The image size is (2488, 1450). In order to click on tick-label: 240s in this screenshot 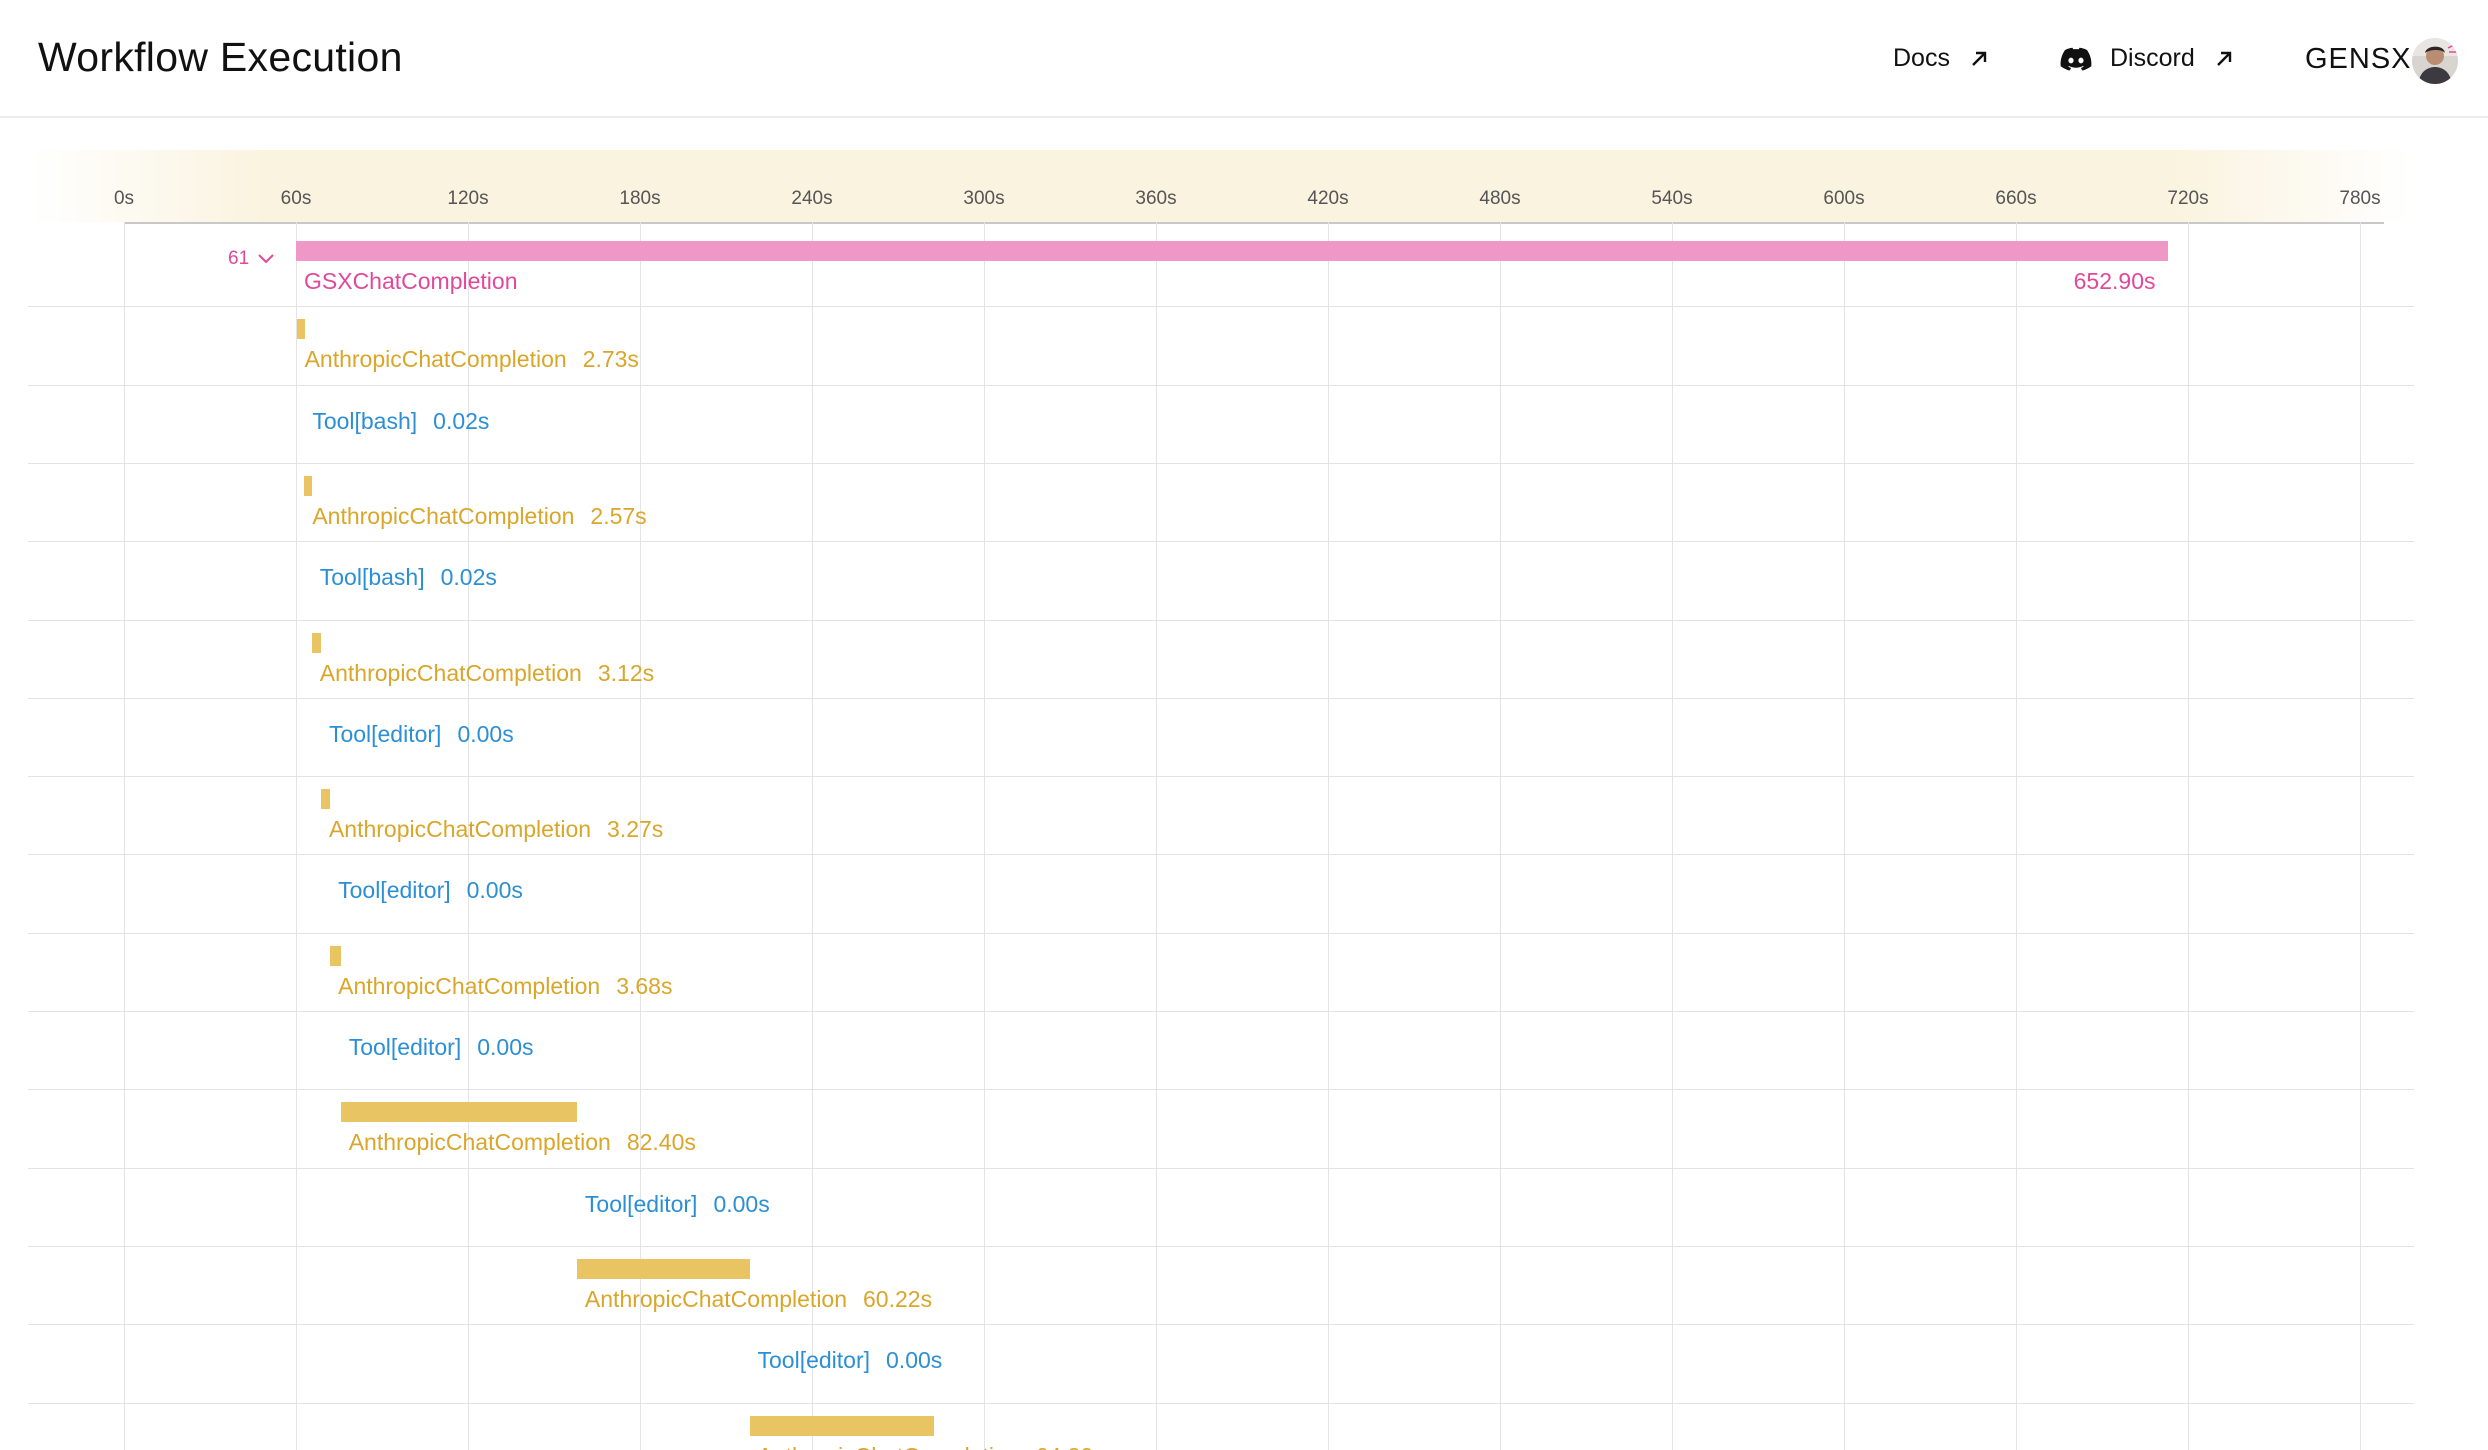, I will do `click(812, 198)`.